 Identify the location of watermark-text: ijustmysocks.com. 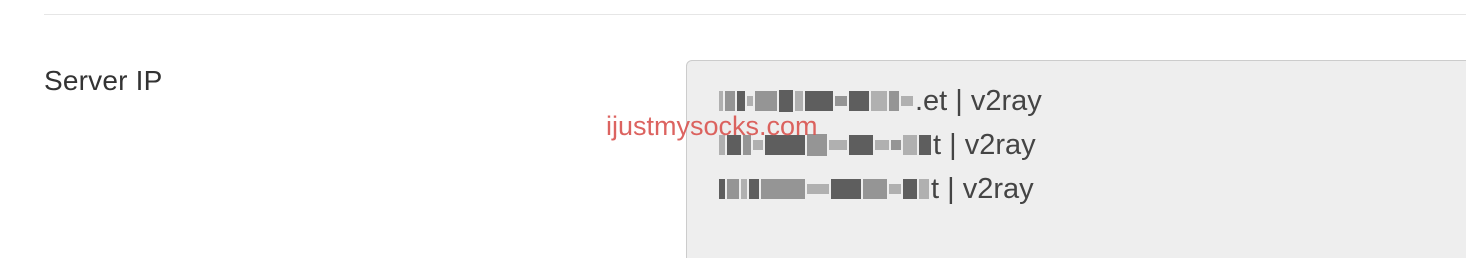
(712, 126).